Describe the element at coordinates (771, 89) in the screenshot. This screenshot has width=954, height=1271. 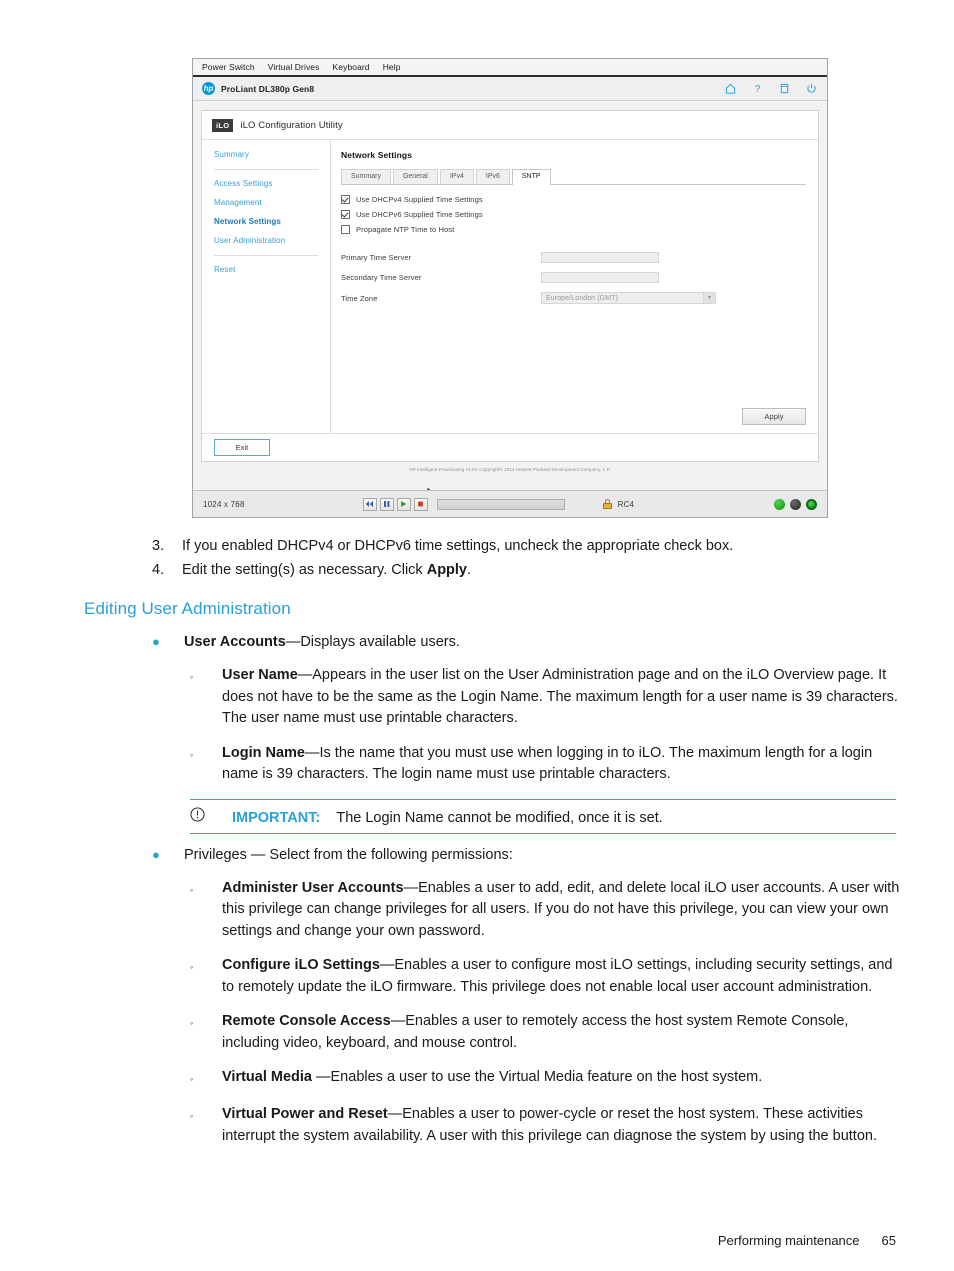
I see `header-icon-group: ?` at that location.